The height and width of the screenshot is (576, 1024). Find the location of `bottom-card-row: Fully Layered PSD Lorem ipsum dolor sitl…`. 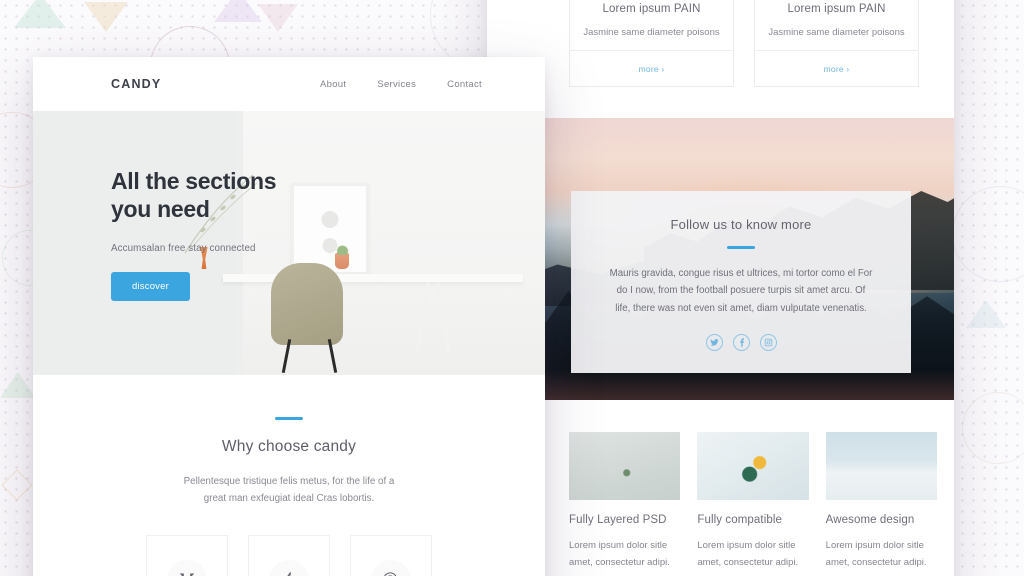

bottom-card-row: Fully Layered PSD Lorem ipsum dolor sitl… is located at coordinates (753, 501).